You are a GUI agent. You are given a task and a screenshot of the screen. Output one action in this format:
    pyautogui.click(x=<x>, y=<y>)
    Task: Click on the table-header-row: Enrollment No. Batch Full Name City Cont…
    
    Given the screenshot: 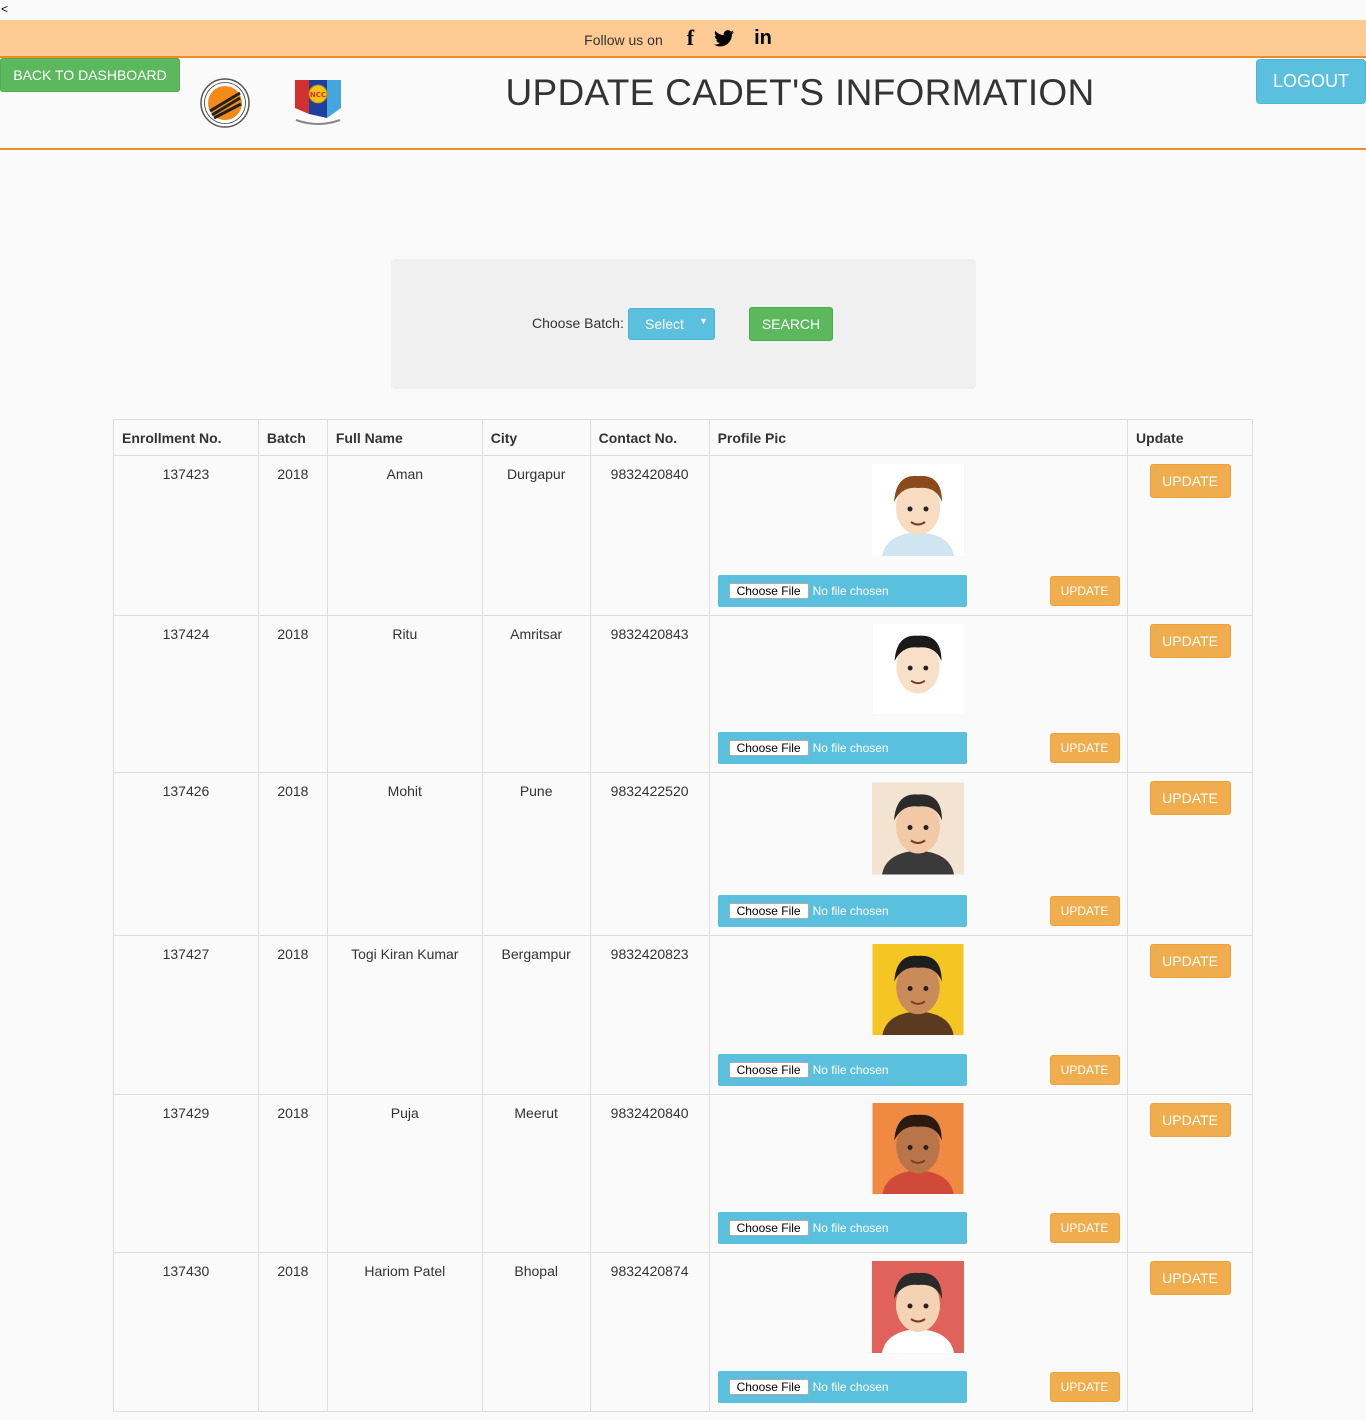 What is the action you would take?
    pyautogui.click(x=683, y=437)
    